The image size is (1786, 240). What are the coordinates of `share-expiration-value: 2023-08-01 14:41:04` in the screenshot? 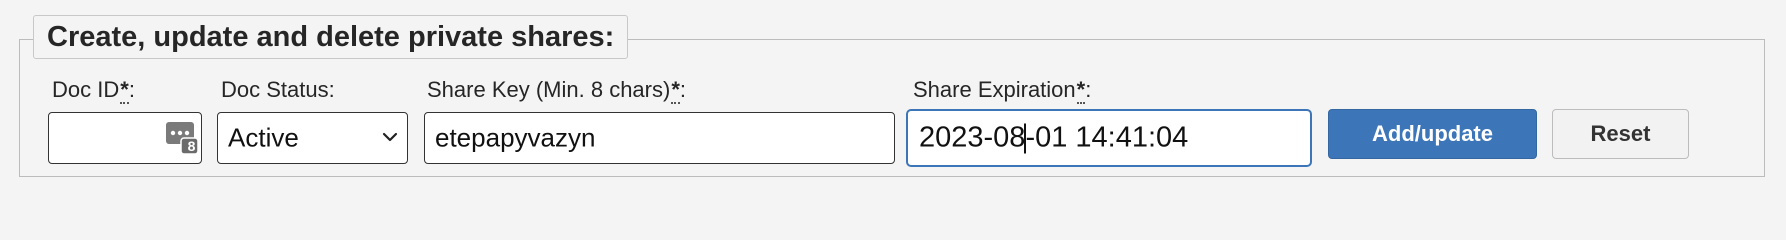 It's located at (1053, 138).